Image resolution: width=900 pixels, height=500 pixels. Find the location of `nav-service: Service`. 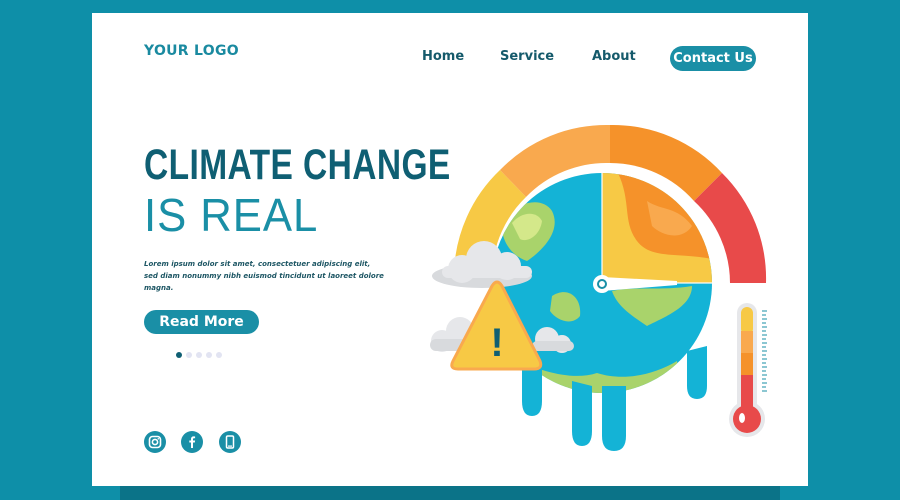

nav-service: Service is located at coordinates (527, 56).